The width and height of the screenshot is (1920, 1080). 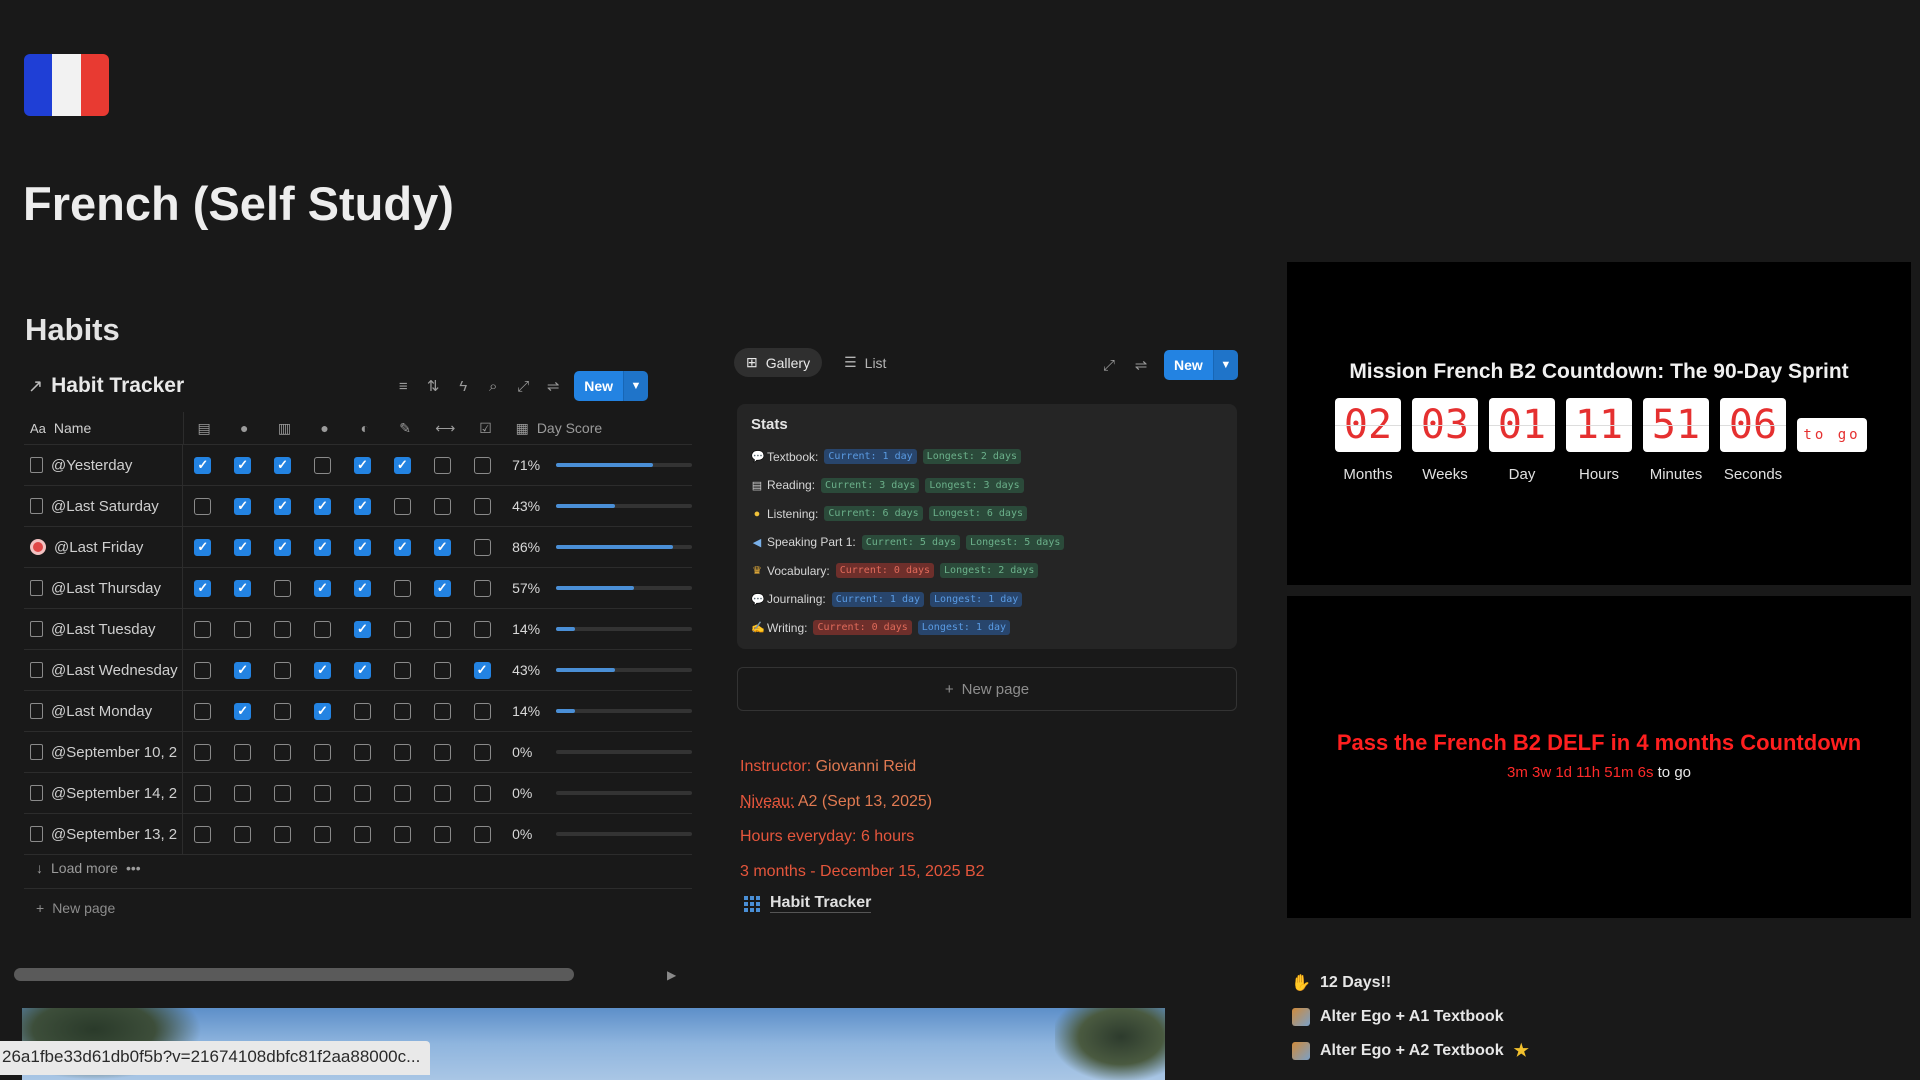 What do you see at coordinates (284, 428) in the screenshot?
I see `column-header-listening: ▥` at bounding box center [284, 428].